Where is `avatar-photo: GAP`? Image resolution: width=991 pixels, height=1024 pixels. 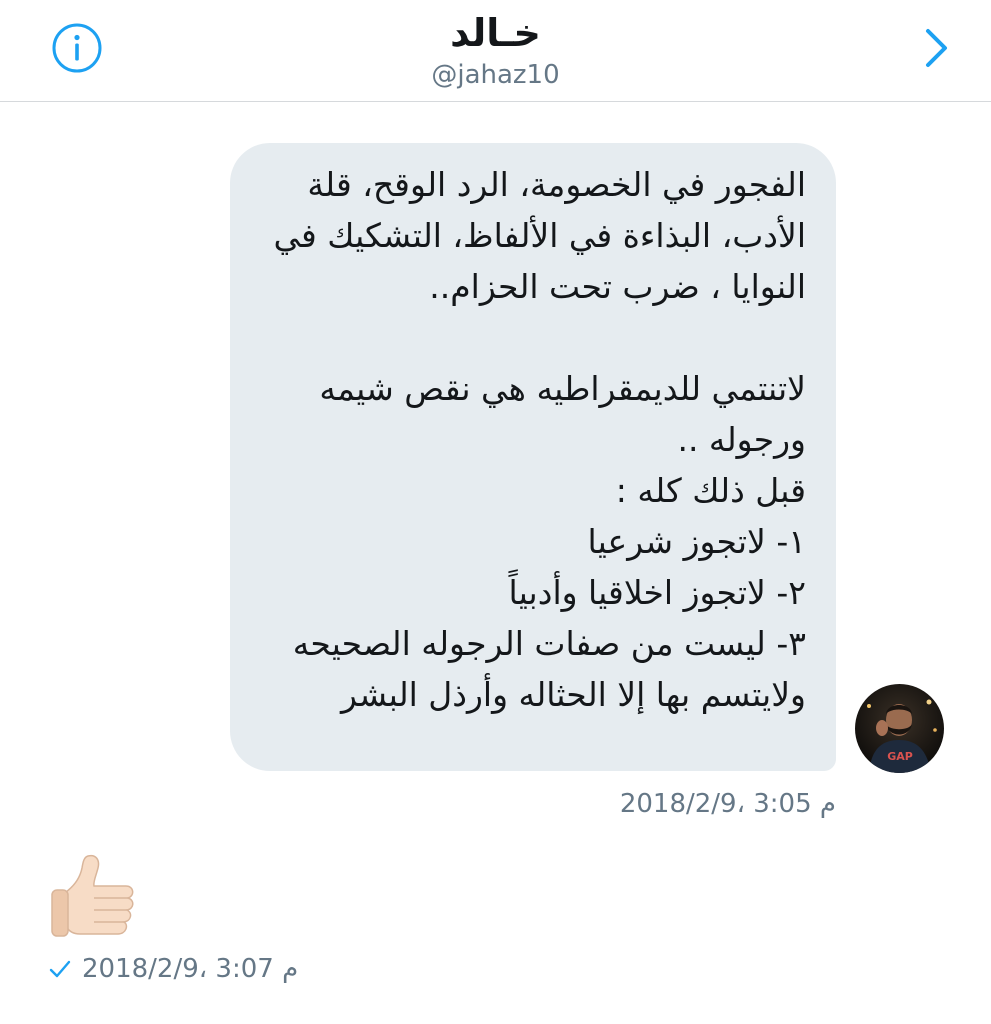 avatar-photo: GAP is located at coordinates (899, 728).